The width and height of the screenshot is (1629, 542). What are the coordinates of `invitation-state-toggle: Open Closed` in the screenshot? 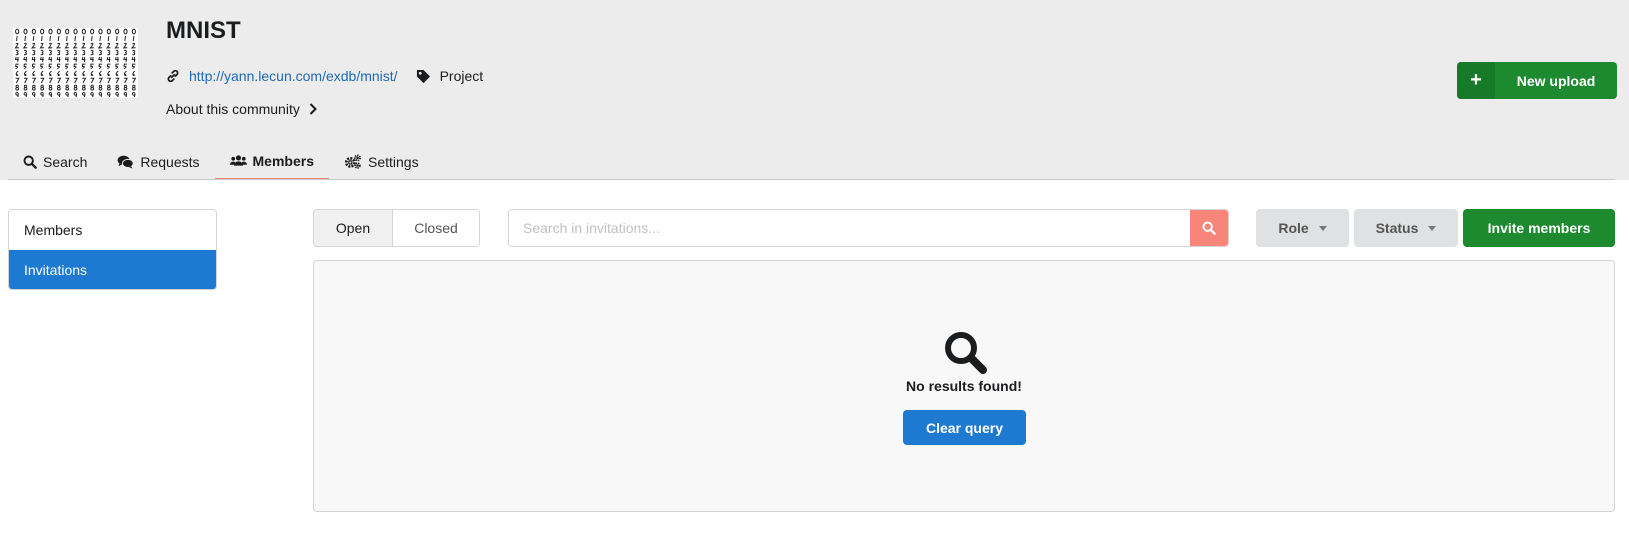 It's located at (396, 228).